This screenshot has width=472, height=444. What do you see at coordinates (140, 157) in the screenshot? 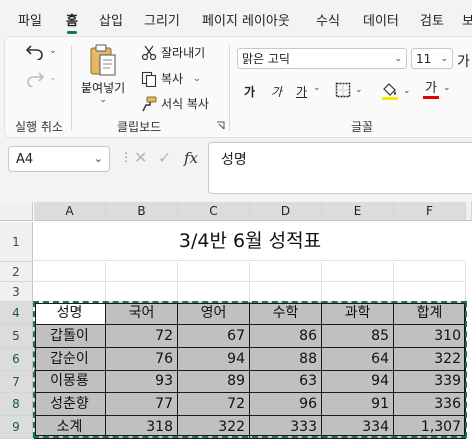
I see `cancel-icon: ✕` at bounding box center [140, 157].